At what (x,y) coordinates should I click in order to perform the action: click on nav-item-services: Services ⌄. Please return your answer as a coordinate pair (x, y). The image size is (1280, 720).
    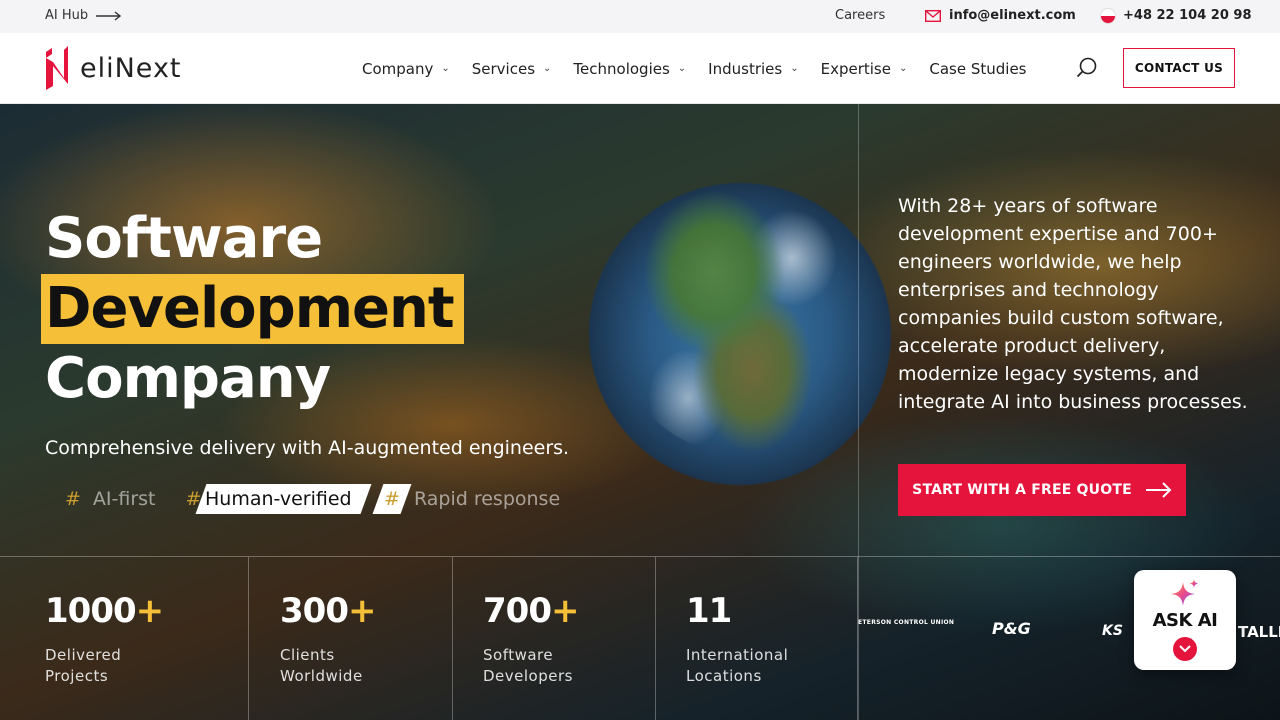
    Looking at the image, I should click on (512, 69).